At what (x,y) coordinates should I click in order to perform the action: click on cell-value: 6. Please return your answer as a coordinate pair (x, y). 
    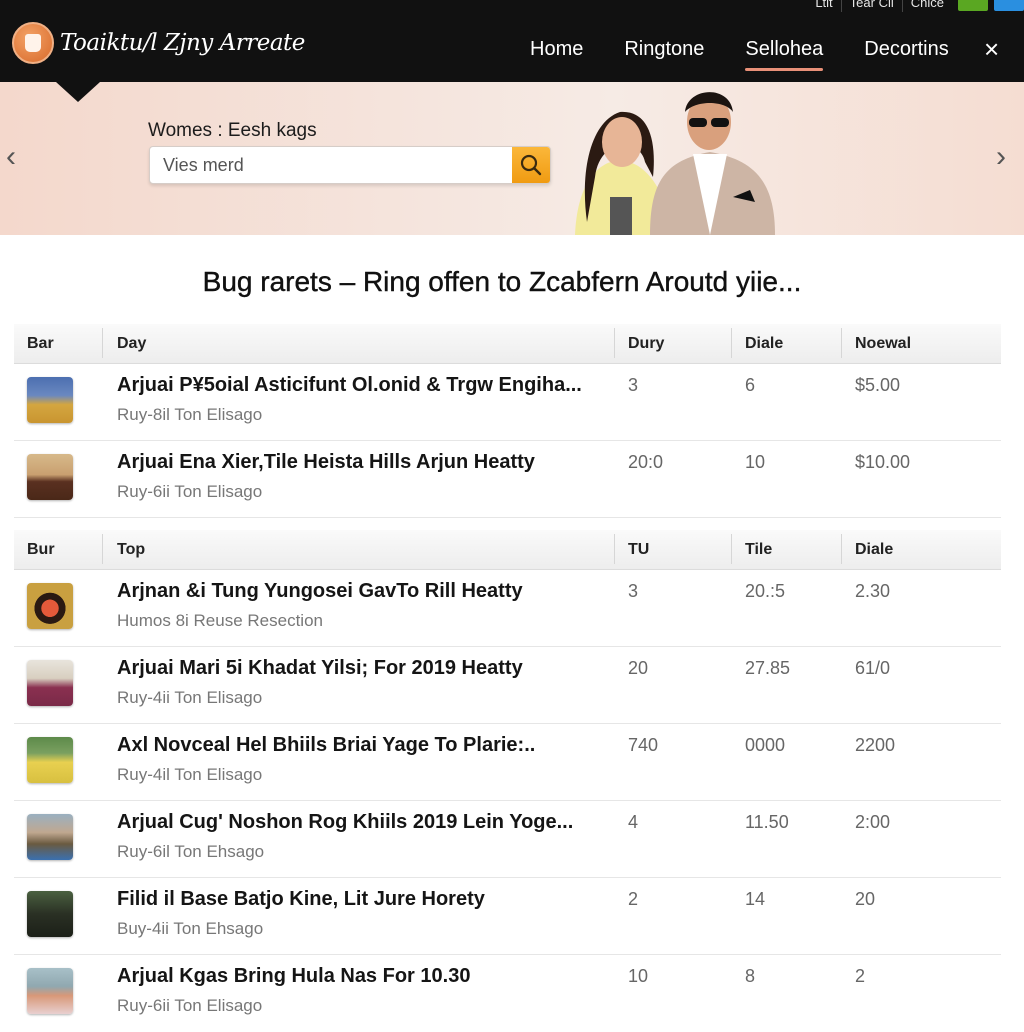
    Looking at the image, I should click on (750, 385).